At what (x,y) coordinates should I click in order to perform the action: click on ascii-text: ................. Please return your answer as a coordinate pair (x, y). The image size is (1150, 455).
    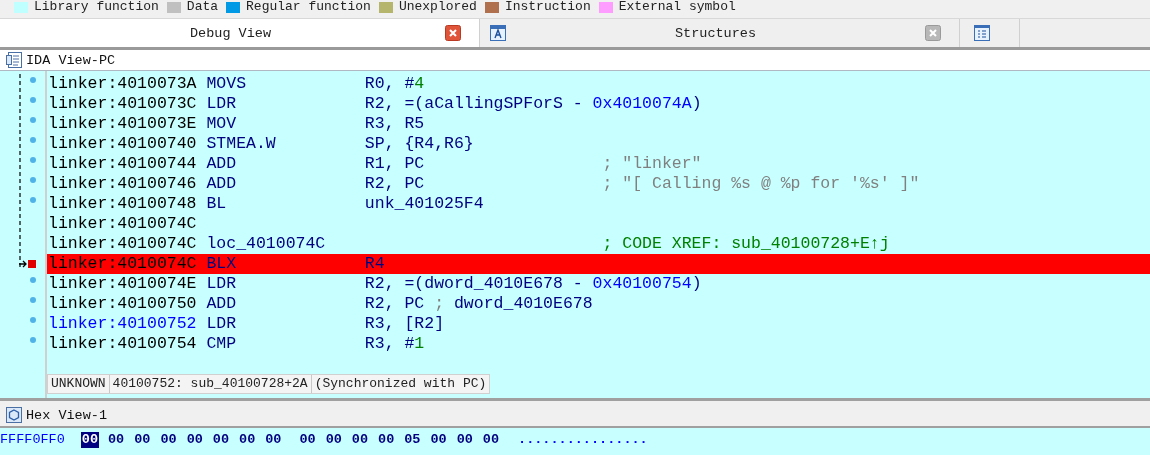
    Looking at the image, I should click on (583, 440).